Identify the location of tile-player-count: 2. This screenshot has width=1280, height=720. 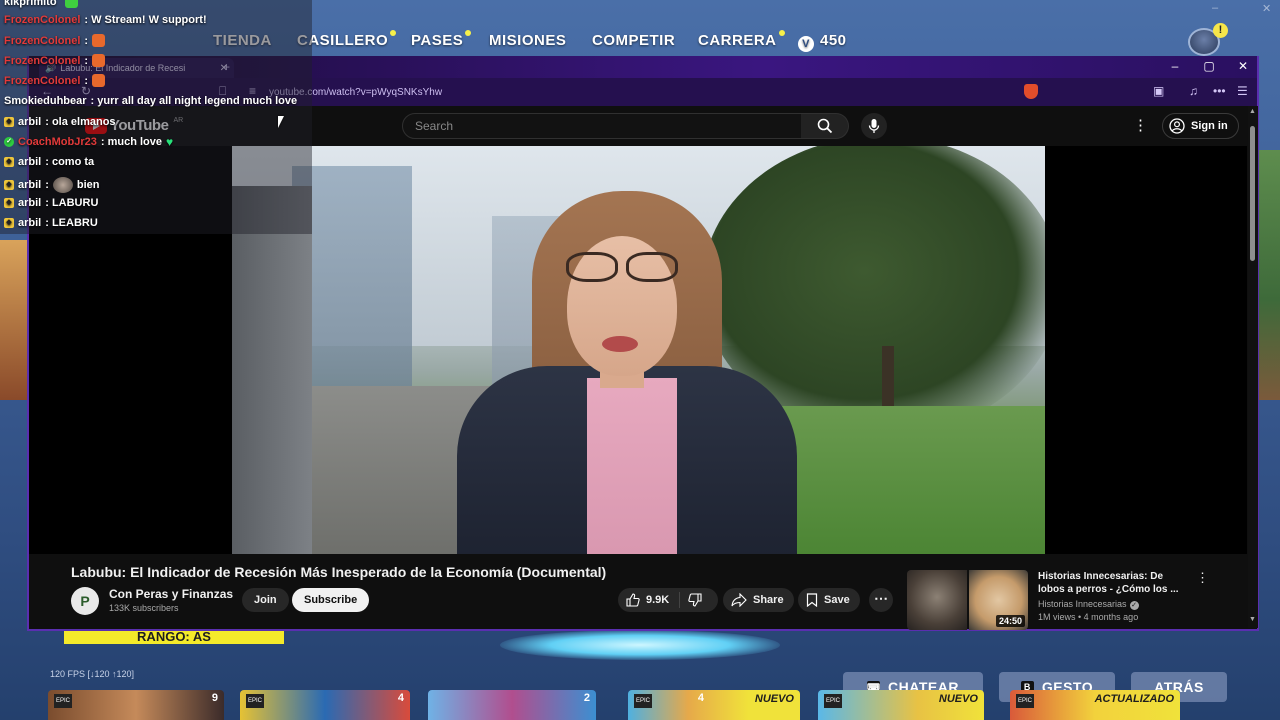
(586, 698).